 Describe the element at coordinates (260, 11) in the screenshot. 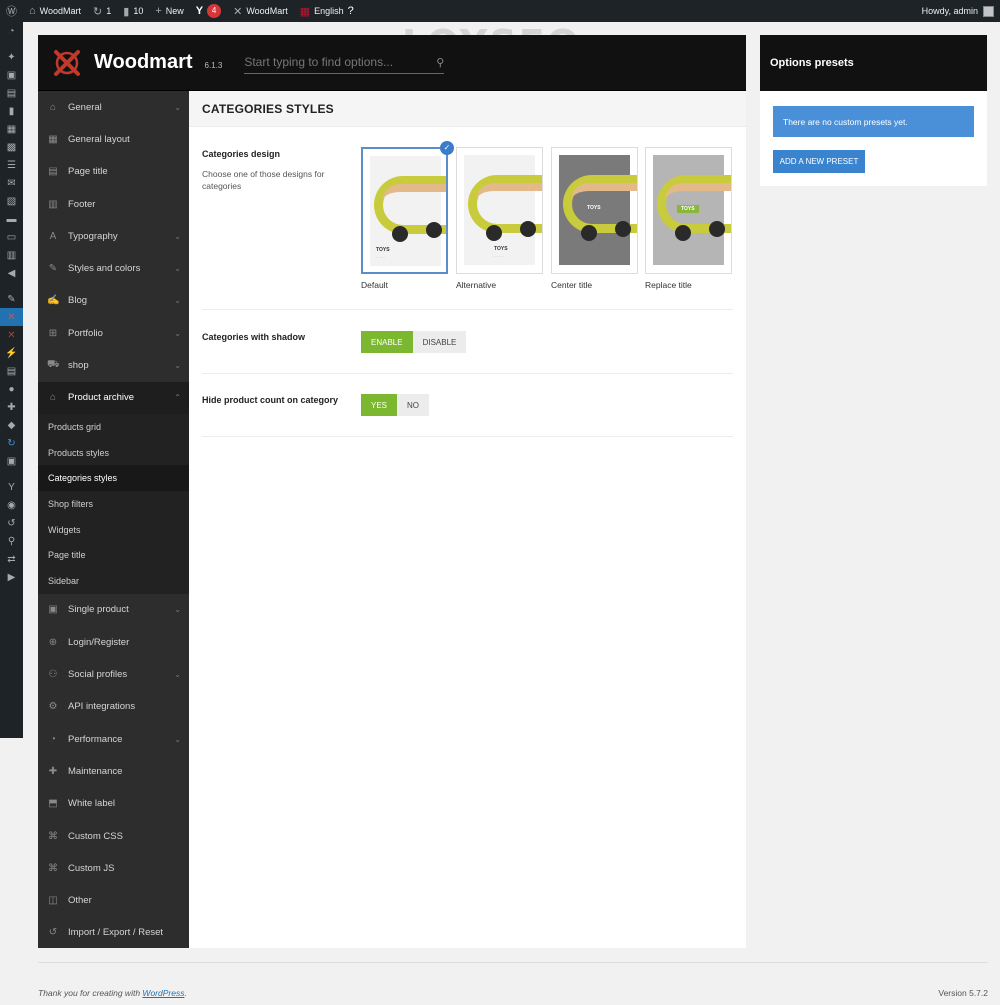

I see `theme-settings-link: ✕ WoodMart` at that location.